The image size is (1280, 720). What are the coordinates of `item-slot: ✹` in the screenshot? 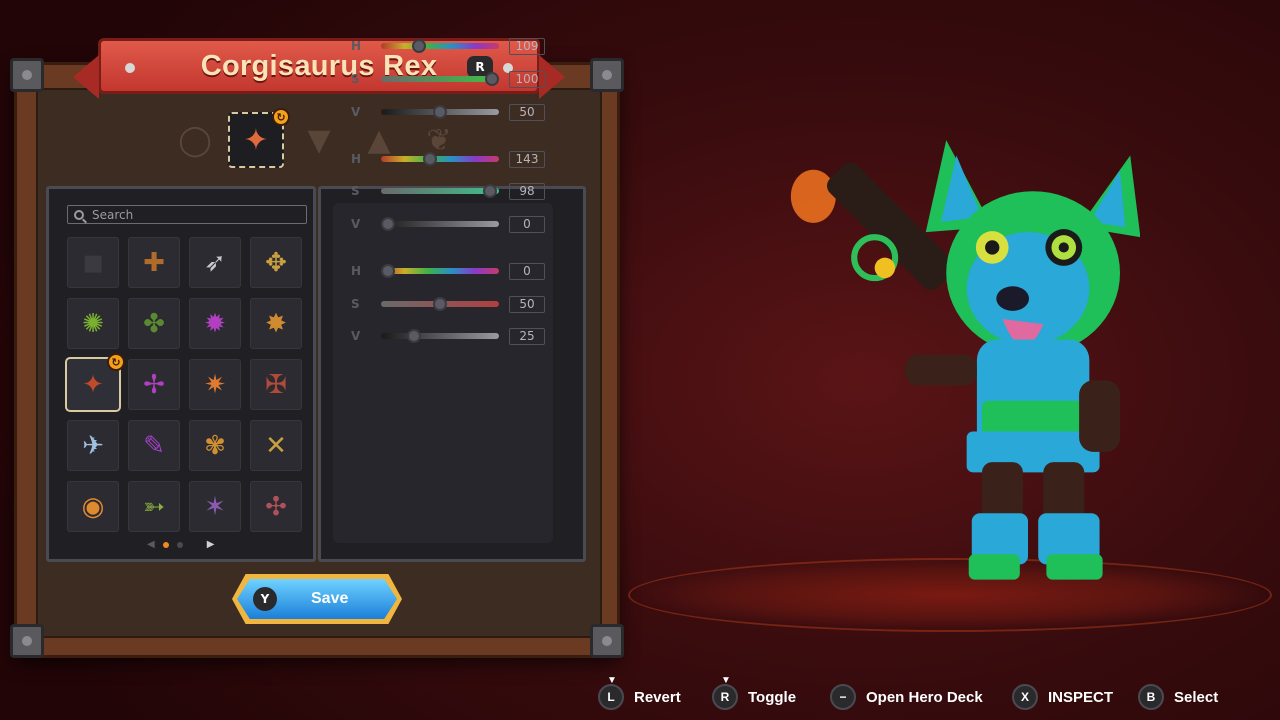 It's located at (215, 323).